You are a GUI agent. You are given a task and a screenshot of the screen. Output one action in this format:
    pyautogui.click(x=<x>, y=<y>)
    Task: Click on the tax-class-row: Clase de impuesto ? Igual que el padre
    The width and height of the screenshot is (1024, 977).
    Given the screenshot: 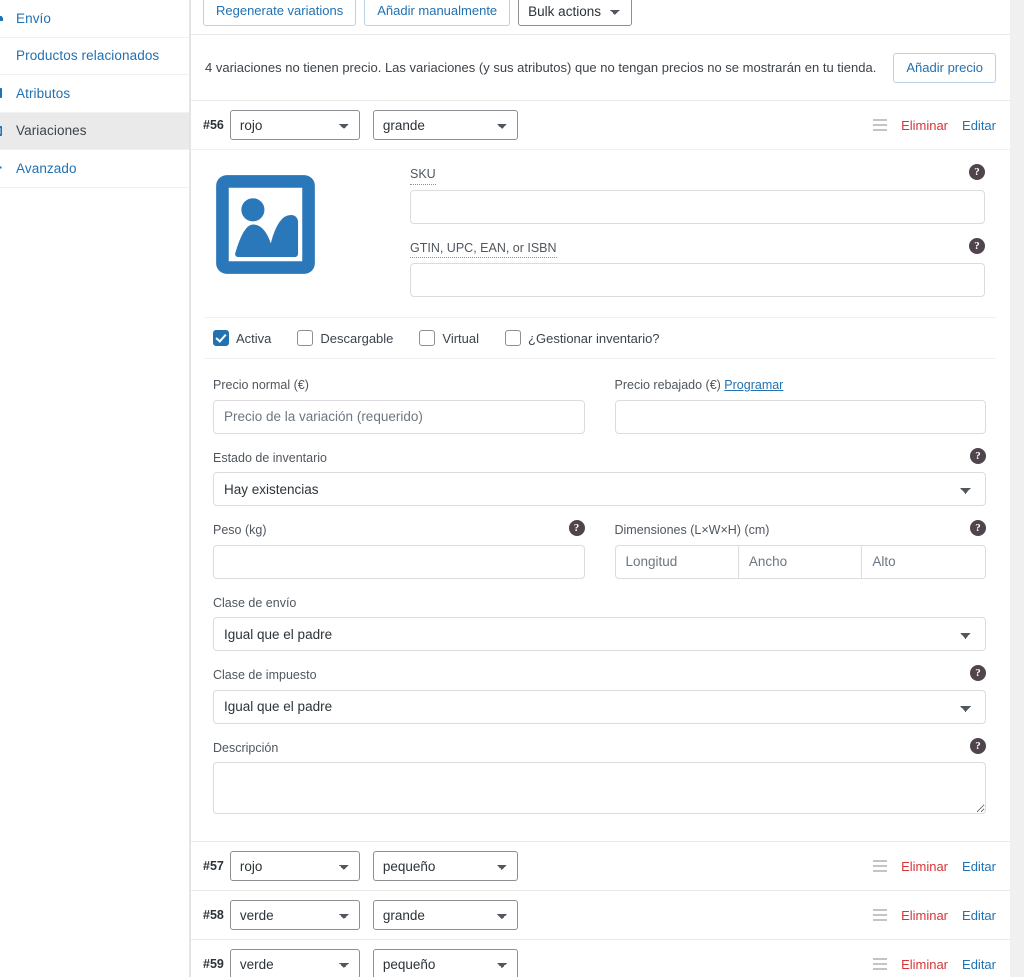 What is the action you would take?
    pyautogui.click(x=600, y=694)
    